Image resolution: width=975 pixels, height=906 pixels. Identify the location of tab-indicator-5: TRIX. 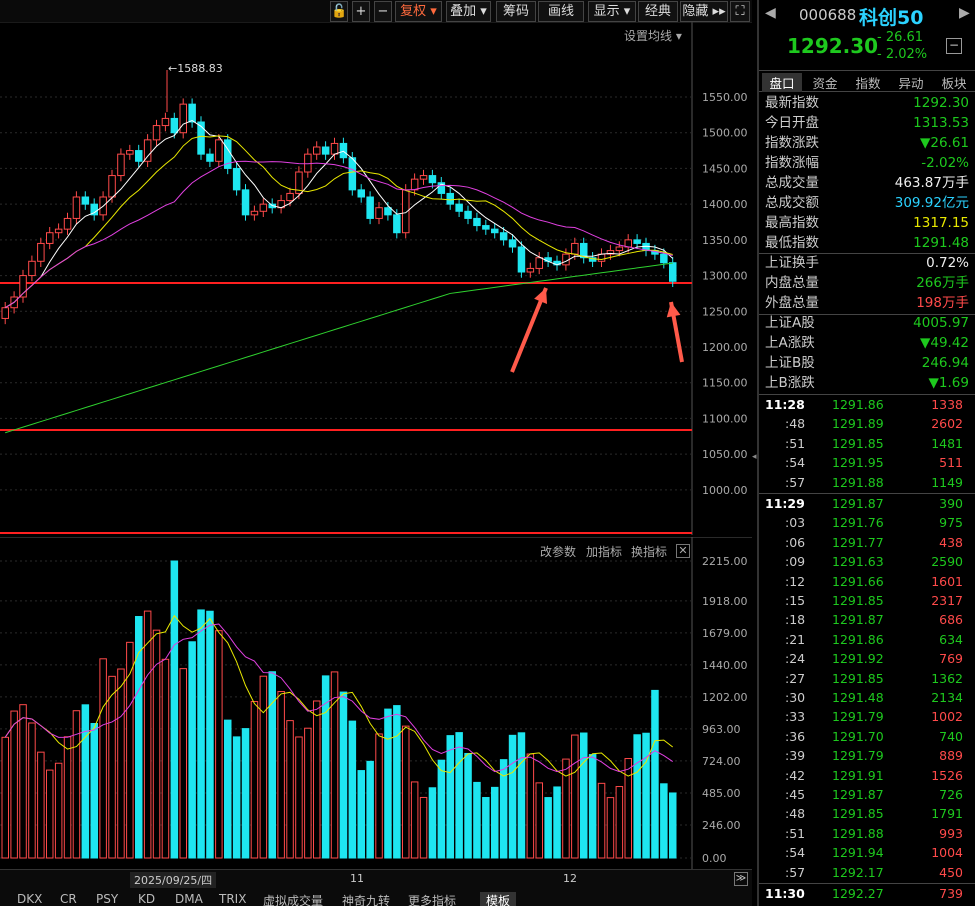
(232, 899).